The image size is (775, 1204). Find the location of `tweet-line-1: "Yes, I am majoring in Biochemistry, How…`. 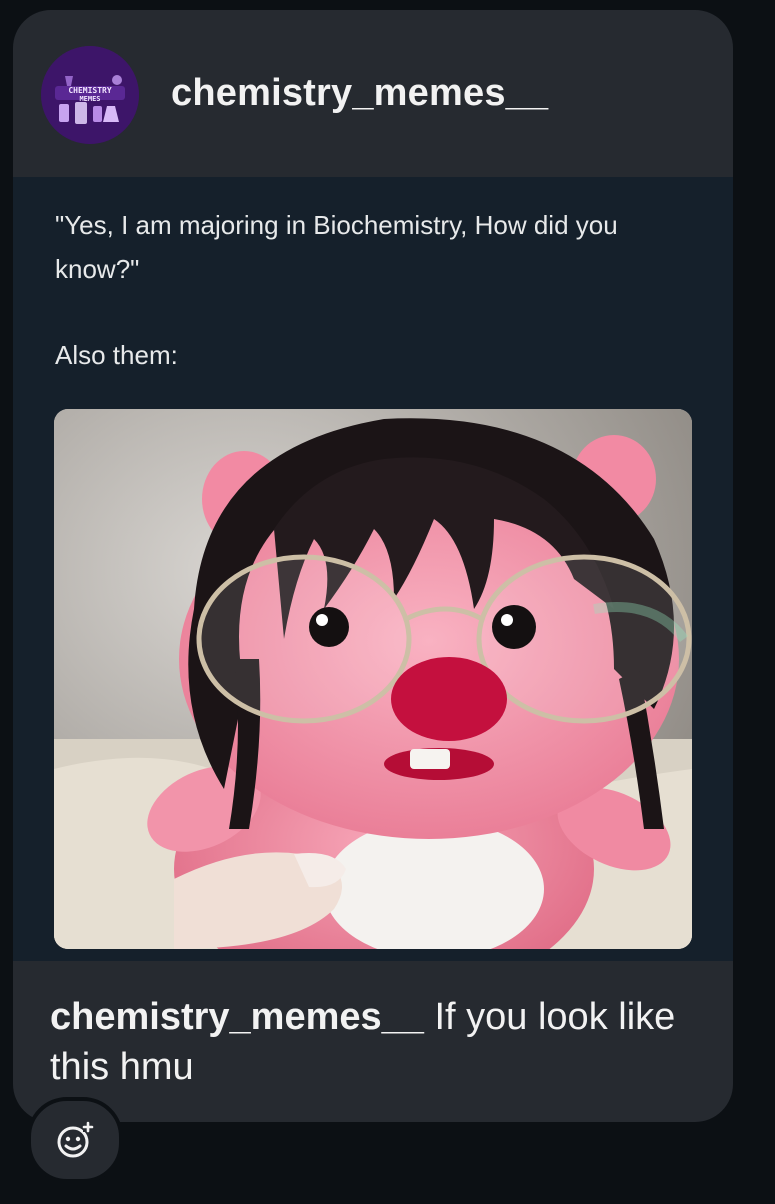

tweet-line-1: "Yes, I am majoring in Biochemistry, How… is located at coordinates (336, 247).